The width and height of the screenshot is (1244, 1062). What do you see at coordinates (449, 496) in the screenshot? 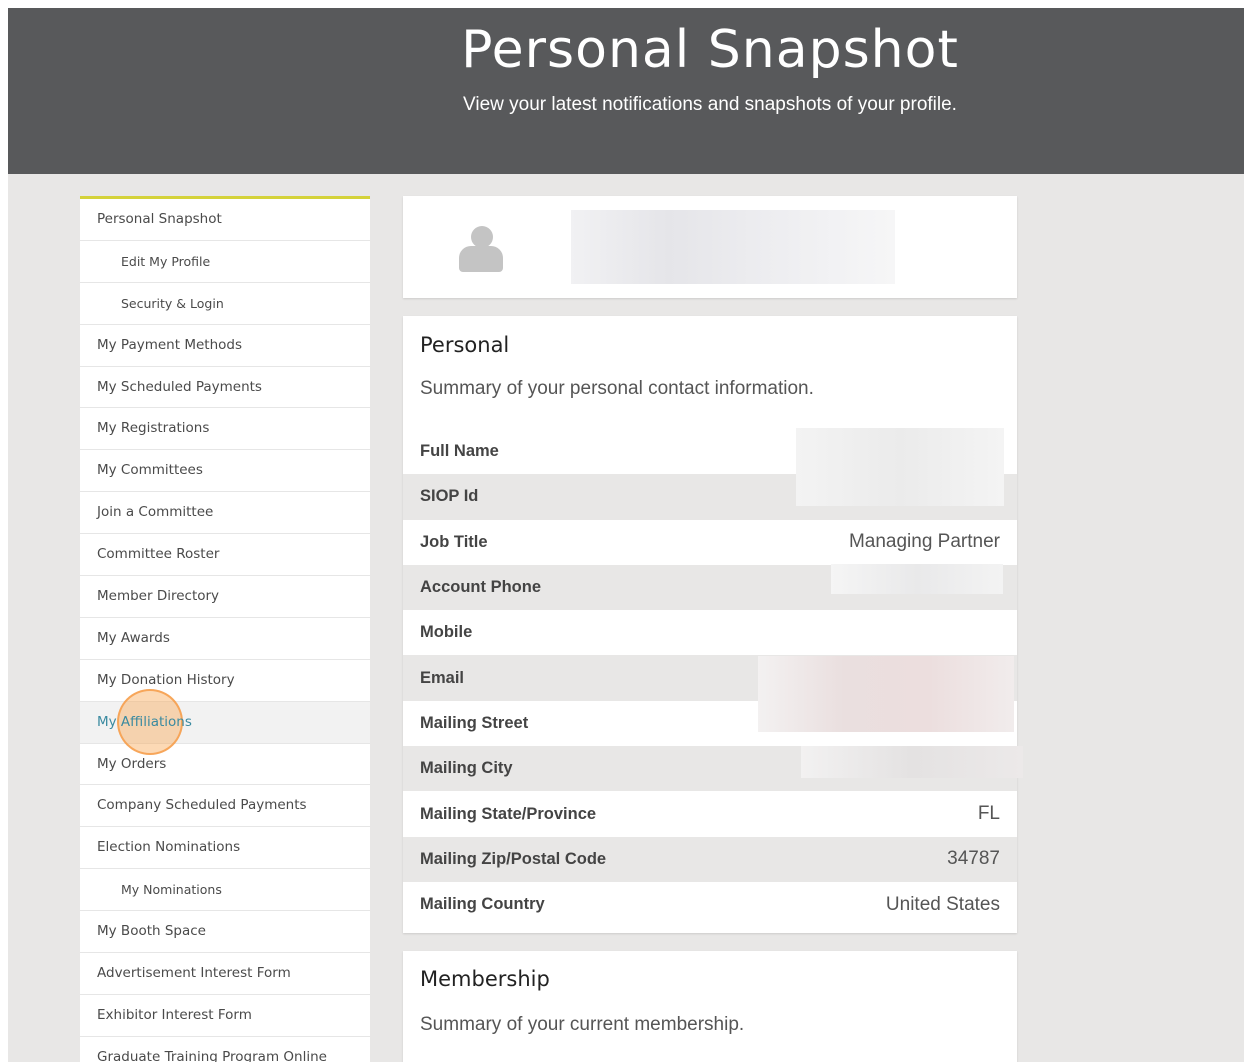
I see `row-label: SIOP Id` at bounding box center [449, 496].